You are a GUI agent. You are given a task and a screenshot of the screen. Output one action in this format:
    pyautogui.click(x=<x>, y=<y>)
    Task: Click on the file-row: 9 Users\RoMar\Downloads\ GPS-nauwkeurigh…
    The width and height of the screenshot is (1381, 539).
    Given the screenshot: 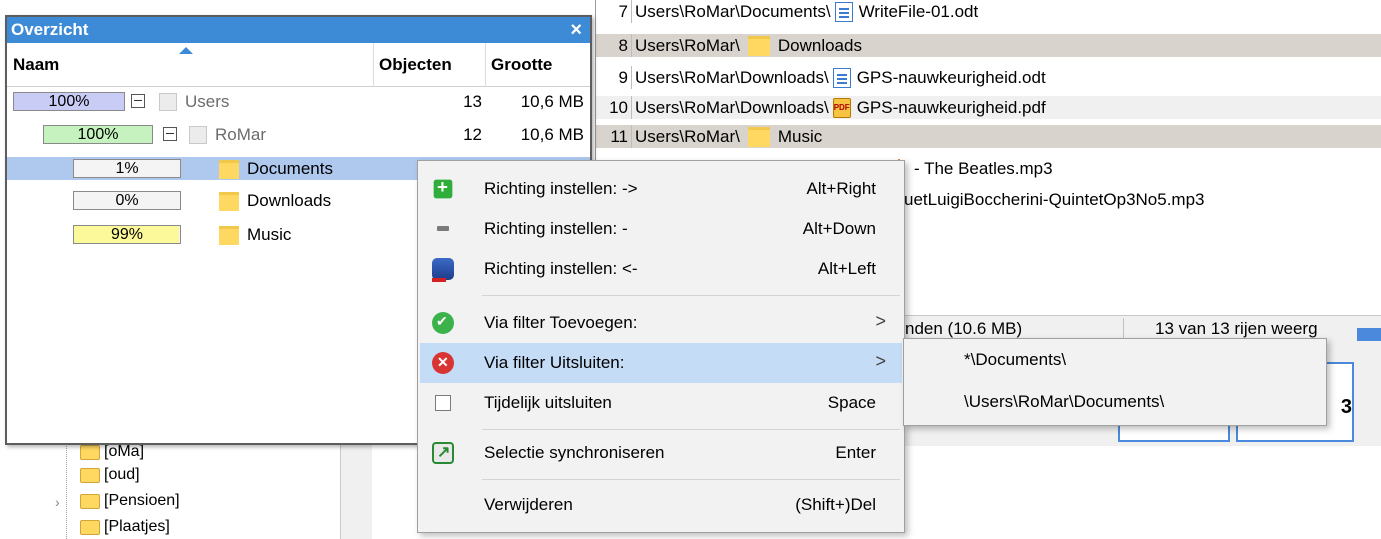 What is the action you would take?
    pyautogui.click(x=988, y=77)
    